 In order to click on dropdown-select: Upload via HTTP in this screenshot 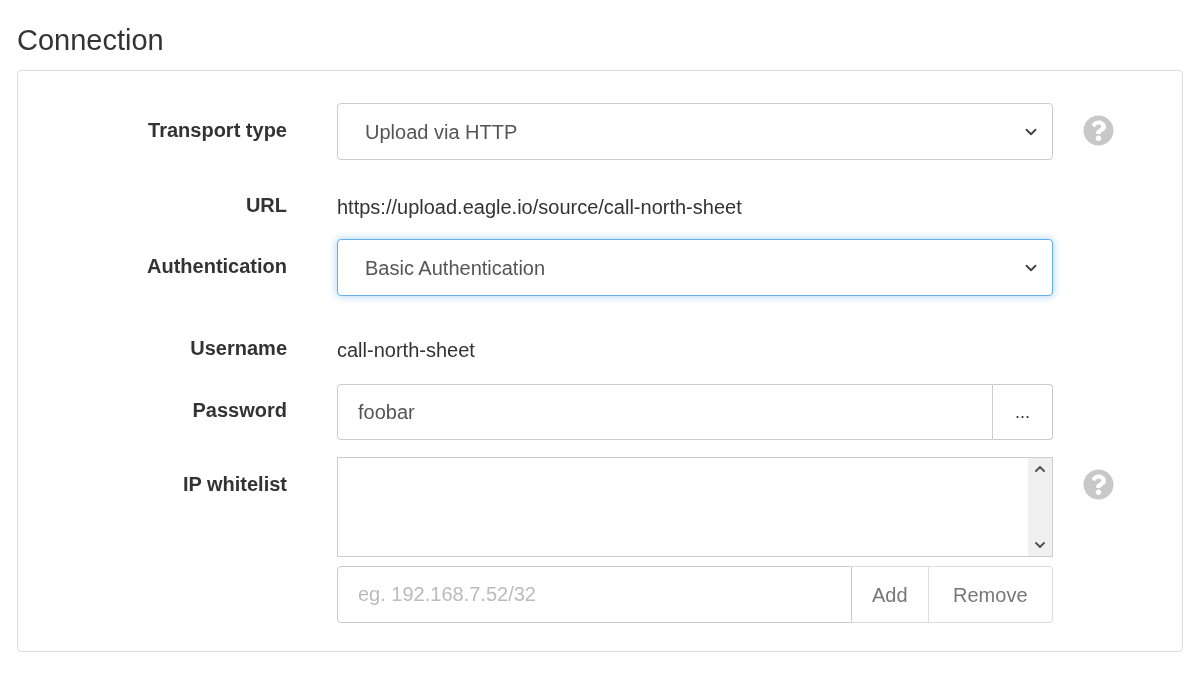, I will do `click(695, 131)`.